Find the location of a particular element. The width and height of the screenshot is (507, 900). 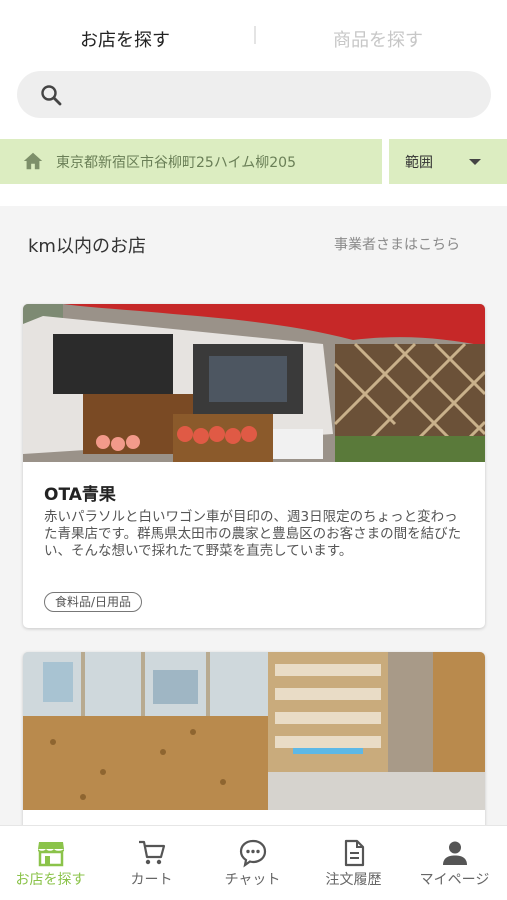

tab-store-search: お店を探す is located at coordinates (125, 39).